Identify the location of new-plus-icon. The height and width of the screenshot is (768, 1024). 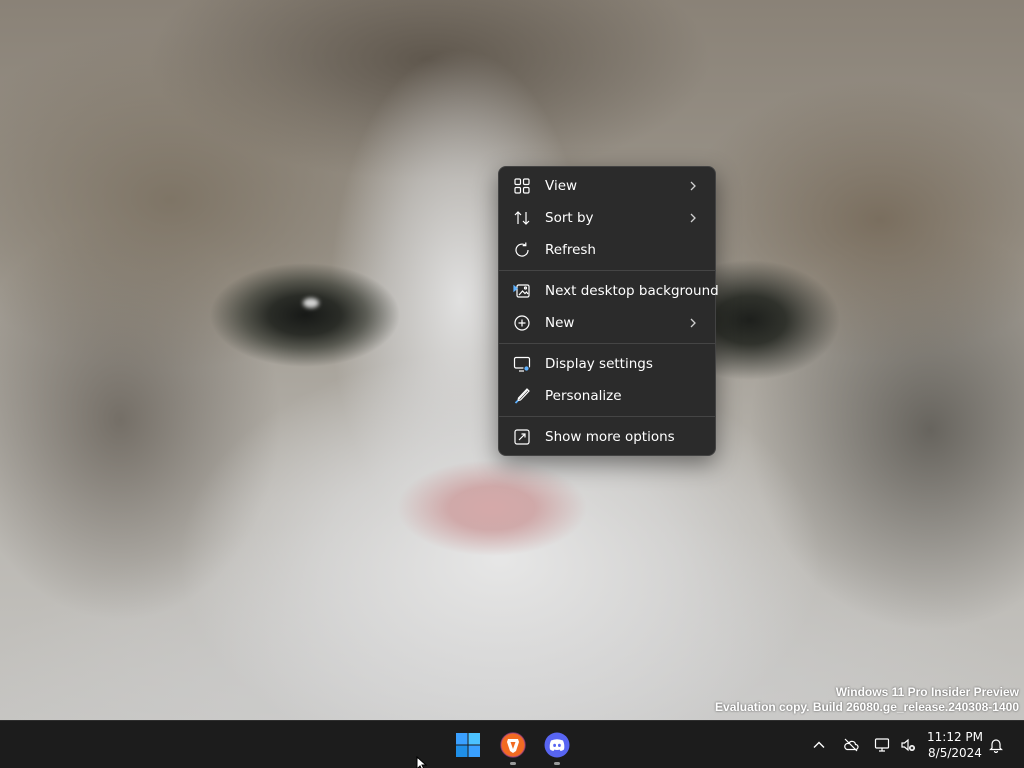
(522, 323).